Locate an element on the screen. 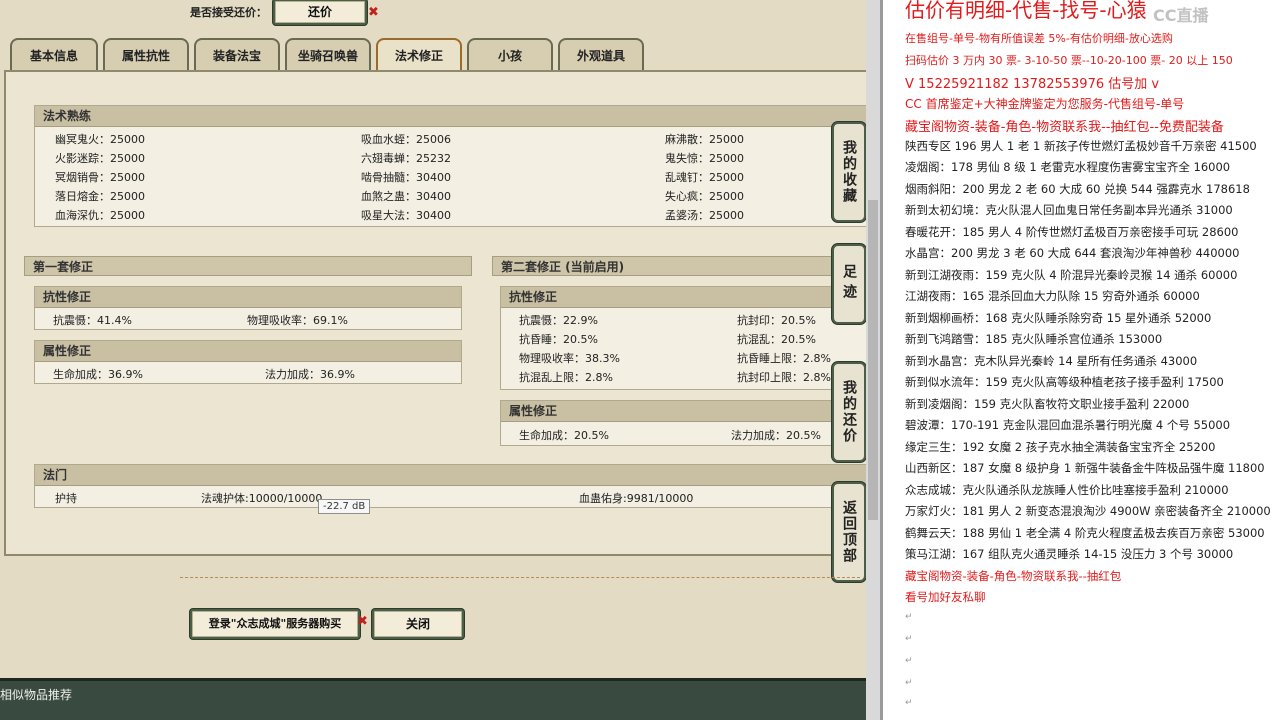 This screenshot has width=1280, height=720. tab-label: 外观道具 is located at coordinates (600, 55).